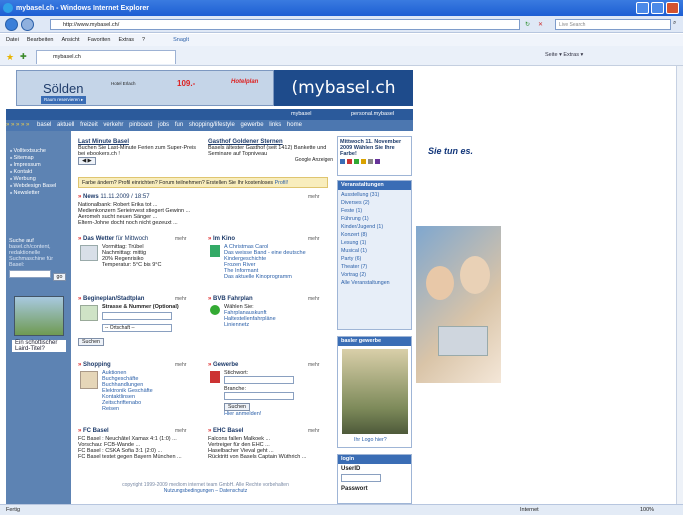  What do you see at coordinates (375, 391) in the screenshot?
I see `fountain-image` at bounding box center [375, 391].